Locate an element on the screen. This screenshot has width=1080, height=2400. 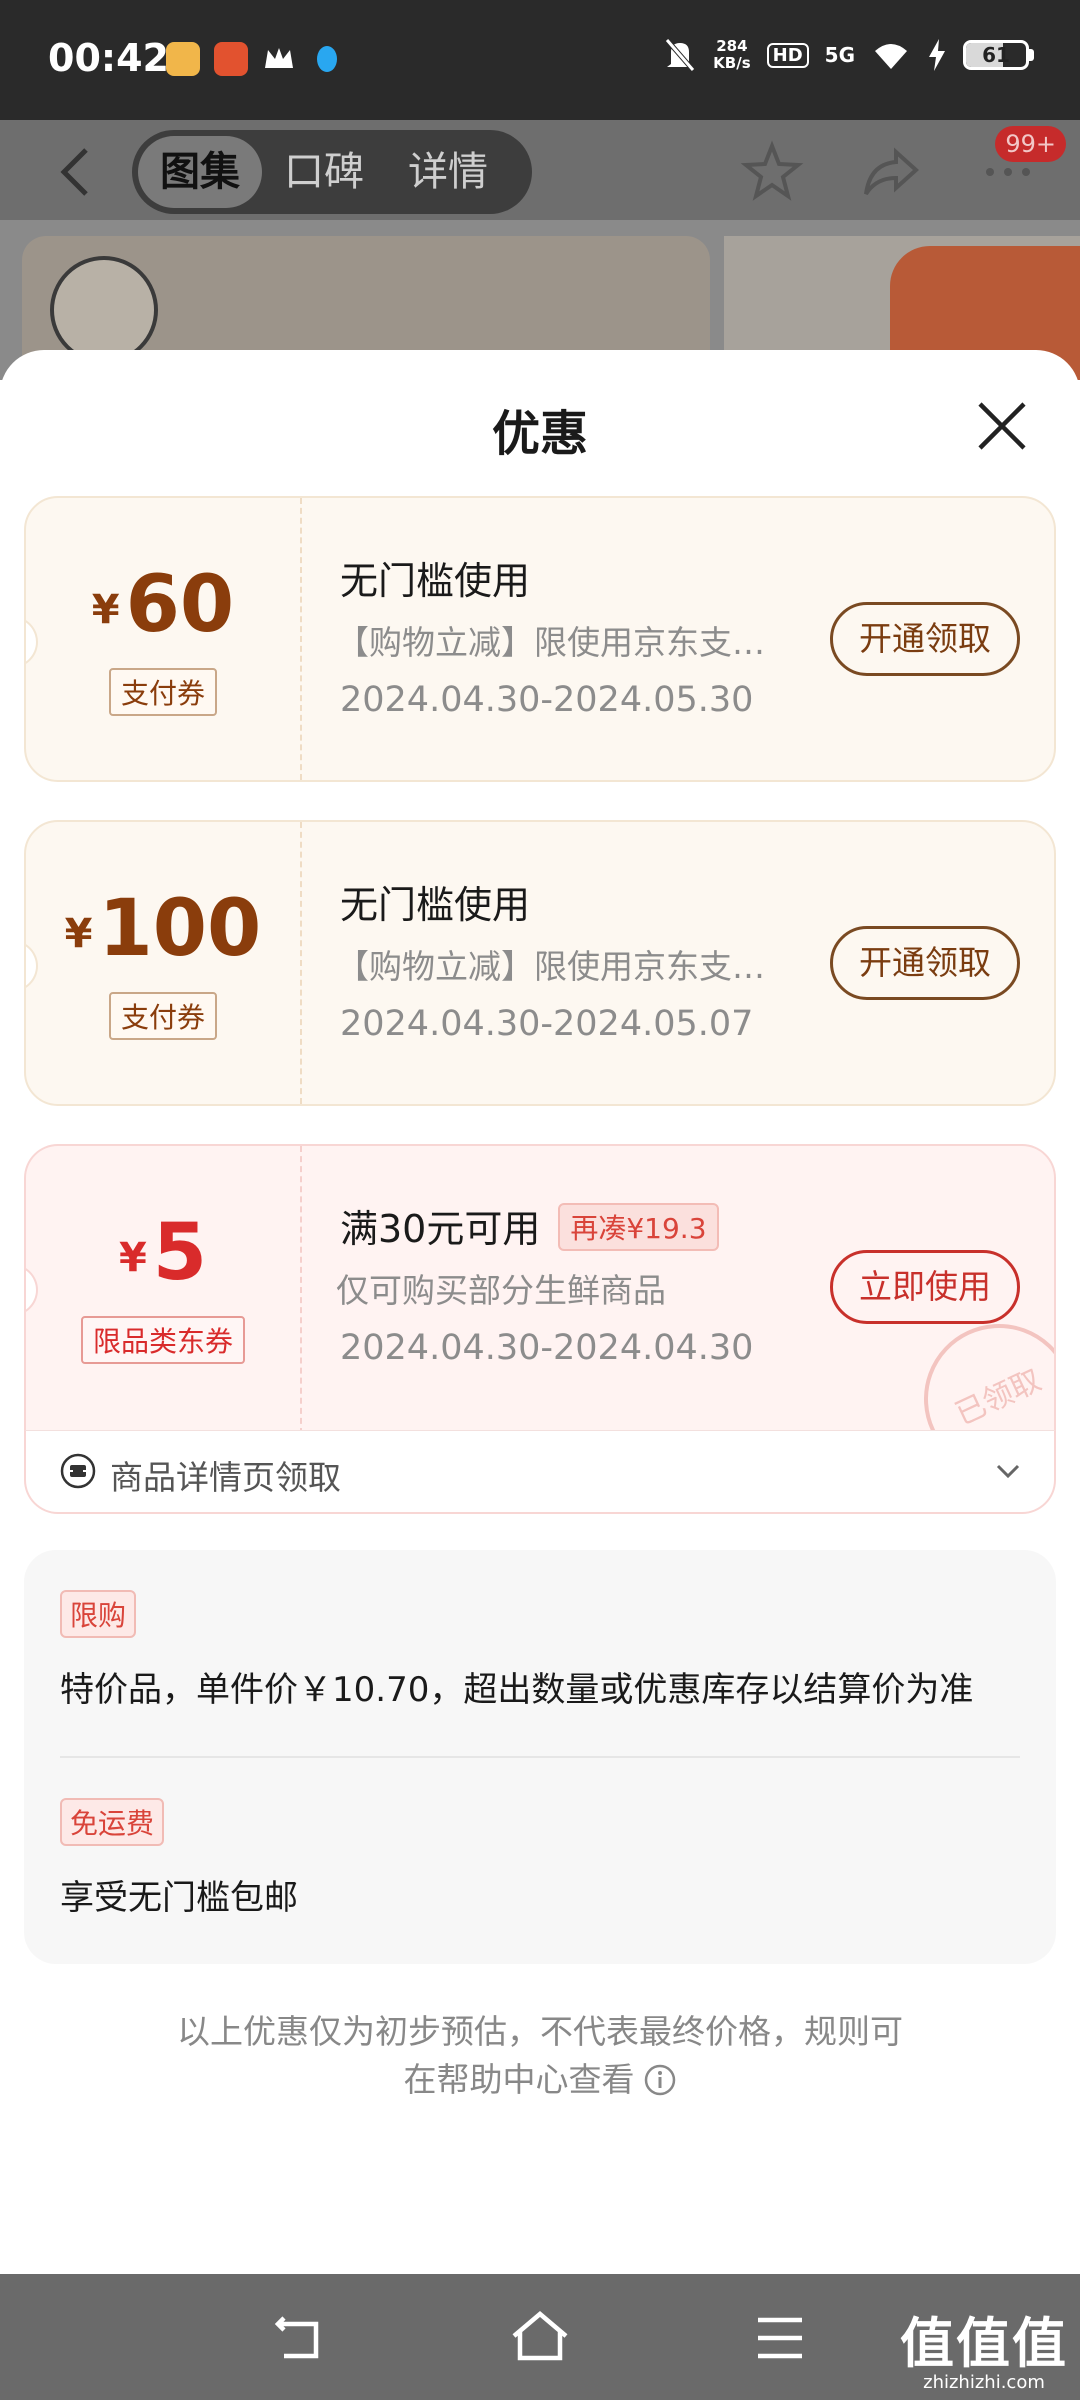
close-icon is located at coordinates (1002, 426).